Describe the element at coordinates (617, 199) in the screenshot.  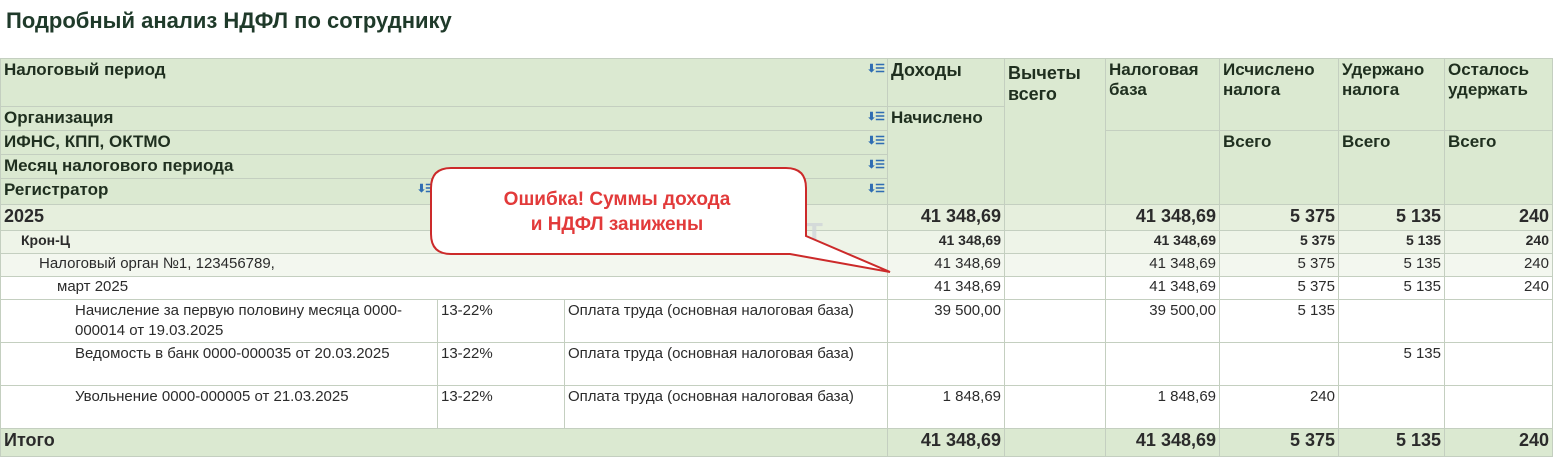
I see `callout-line-1: Ошибка! Суммы дохода` at that location.